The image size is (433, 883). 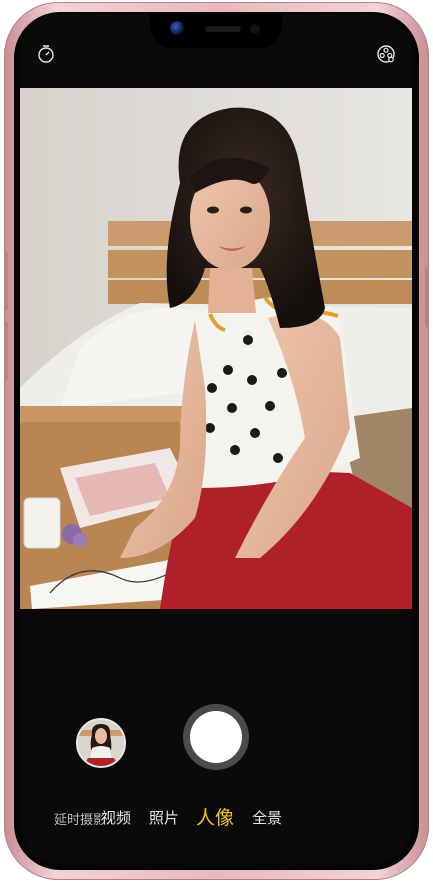 I want to click on volume-down-button, so click(x=6, y=351).